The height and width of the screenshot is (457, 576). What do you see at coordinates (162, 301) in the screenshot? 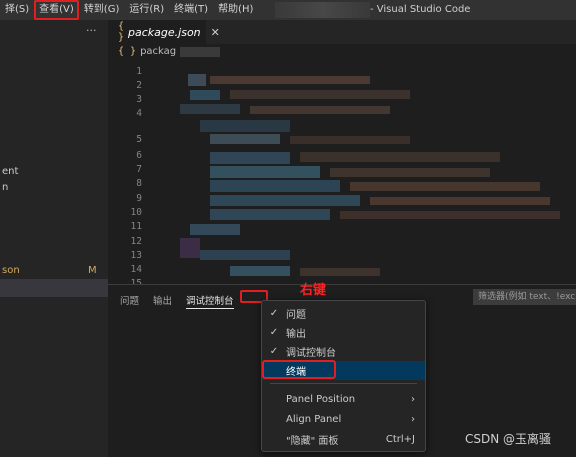
I see `tab-output: 输出` at bounding box center [162, 301].